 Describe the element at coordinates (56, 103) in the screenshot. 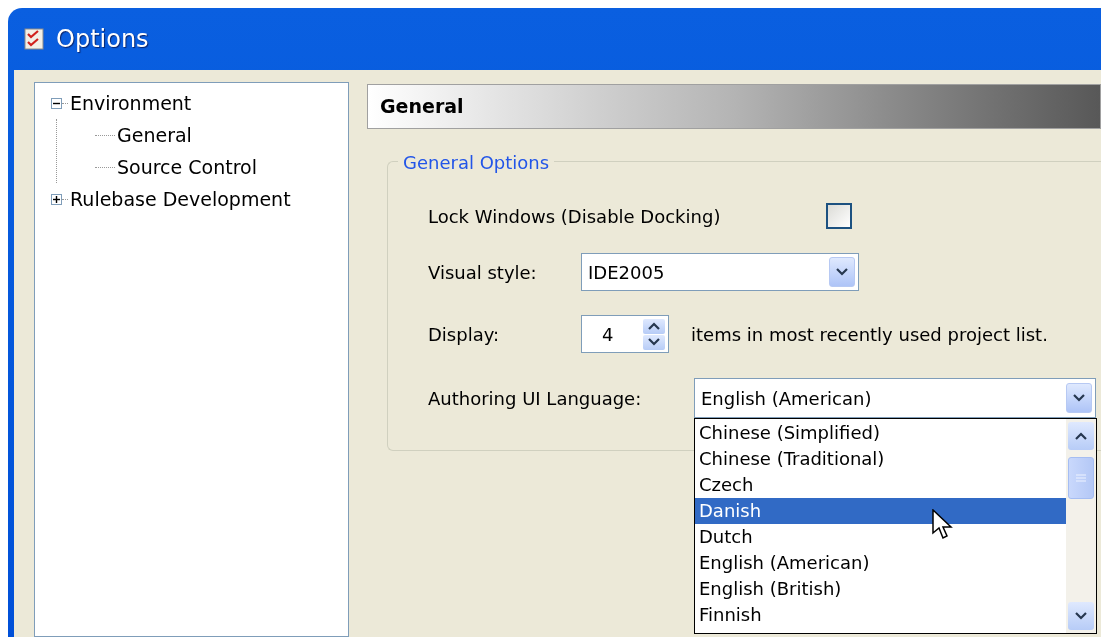

I see `collapse-icon` at that location.